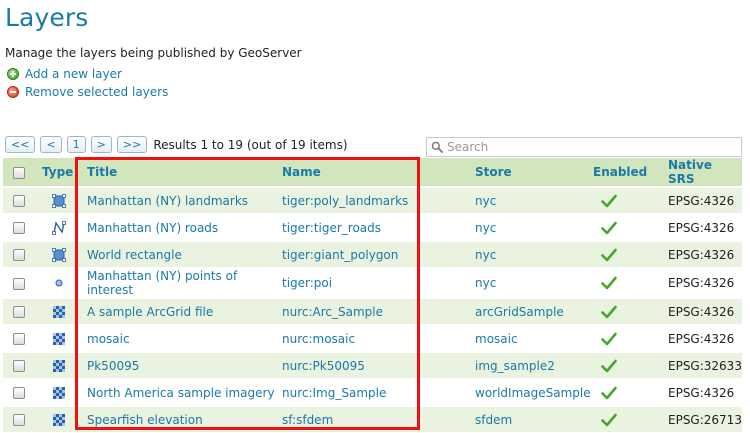  What do you see at coordinates (180, 418) in the screenshot?
I see `row-title-link: Spearfish elevation` at bounding box center [180, 418].